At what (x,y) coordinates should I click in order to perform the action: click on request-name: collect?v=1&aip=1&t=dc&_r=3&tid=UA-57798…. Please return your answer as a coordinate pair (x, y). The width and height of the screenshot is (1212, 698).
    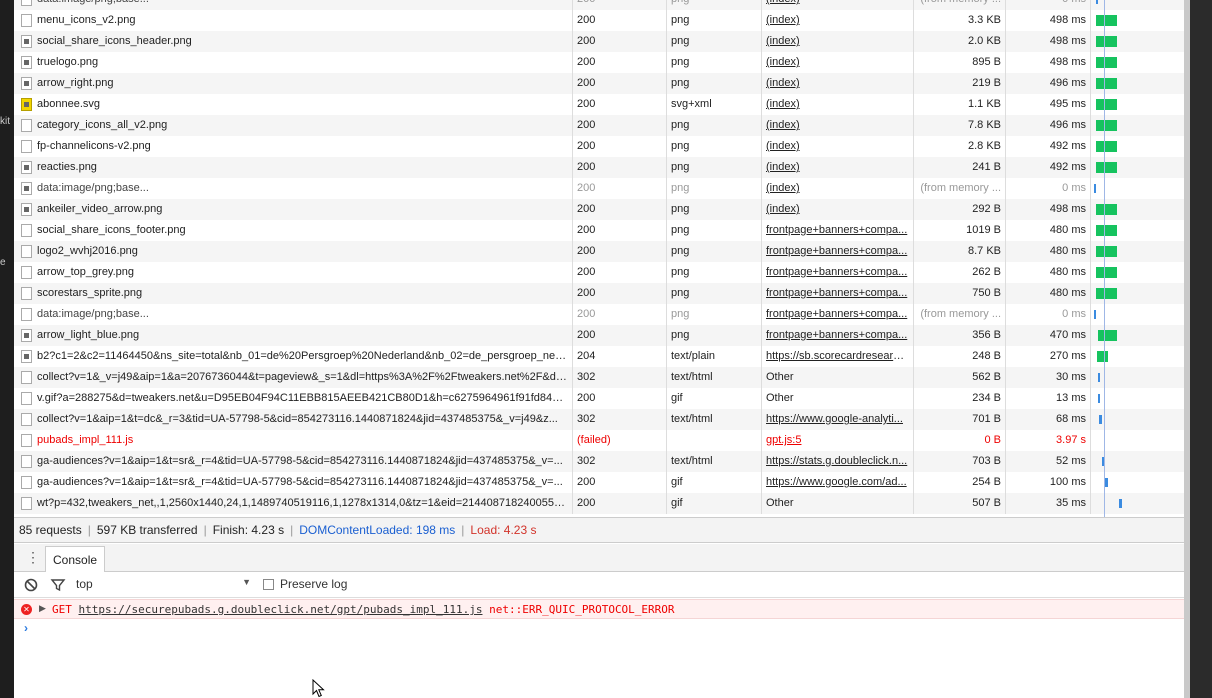
    Looking at the image, I should click on (293, 419).